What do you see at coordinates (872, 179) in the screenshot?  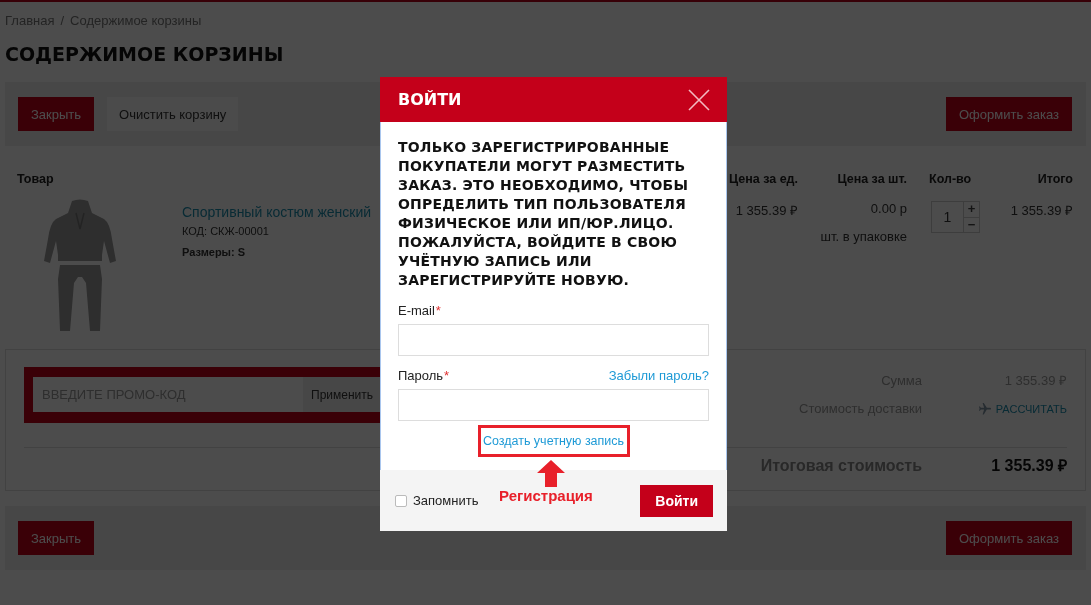 I see `column-header: Цена за шт.` at bounding box center [872, 179].